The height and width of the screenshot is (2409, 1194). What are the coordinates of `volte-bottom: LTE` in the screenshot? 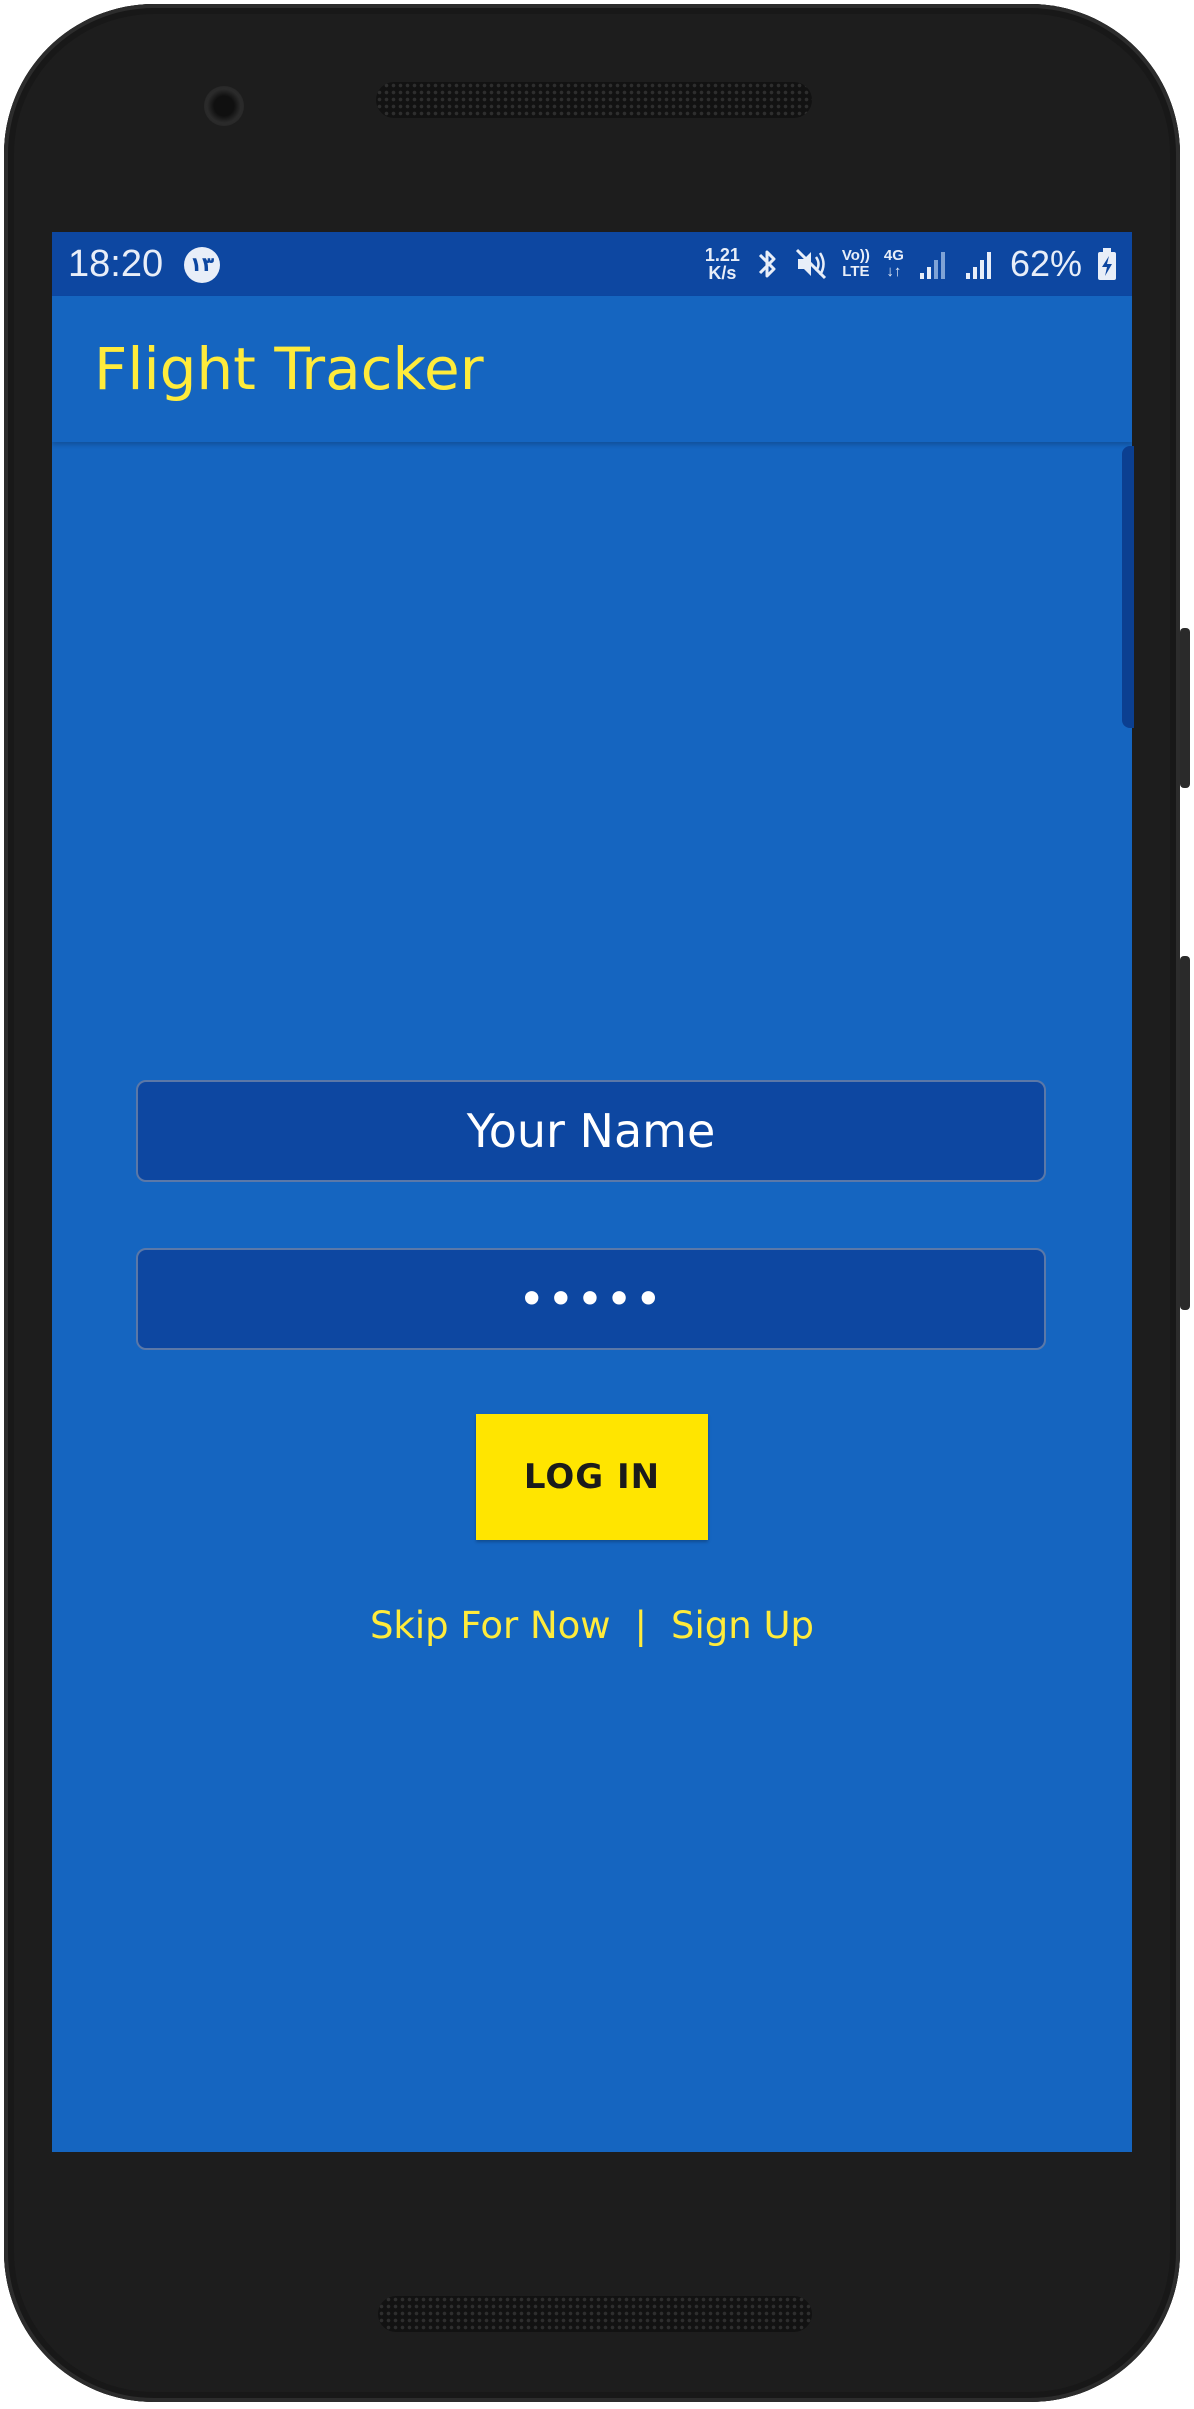 It's located at (856, 271).